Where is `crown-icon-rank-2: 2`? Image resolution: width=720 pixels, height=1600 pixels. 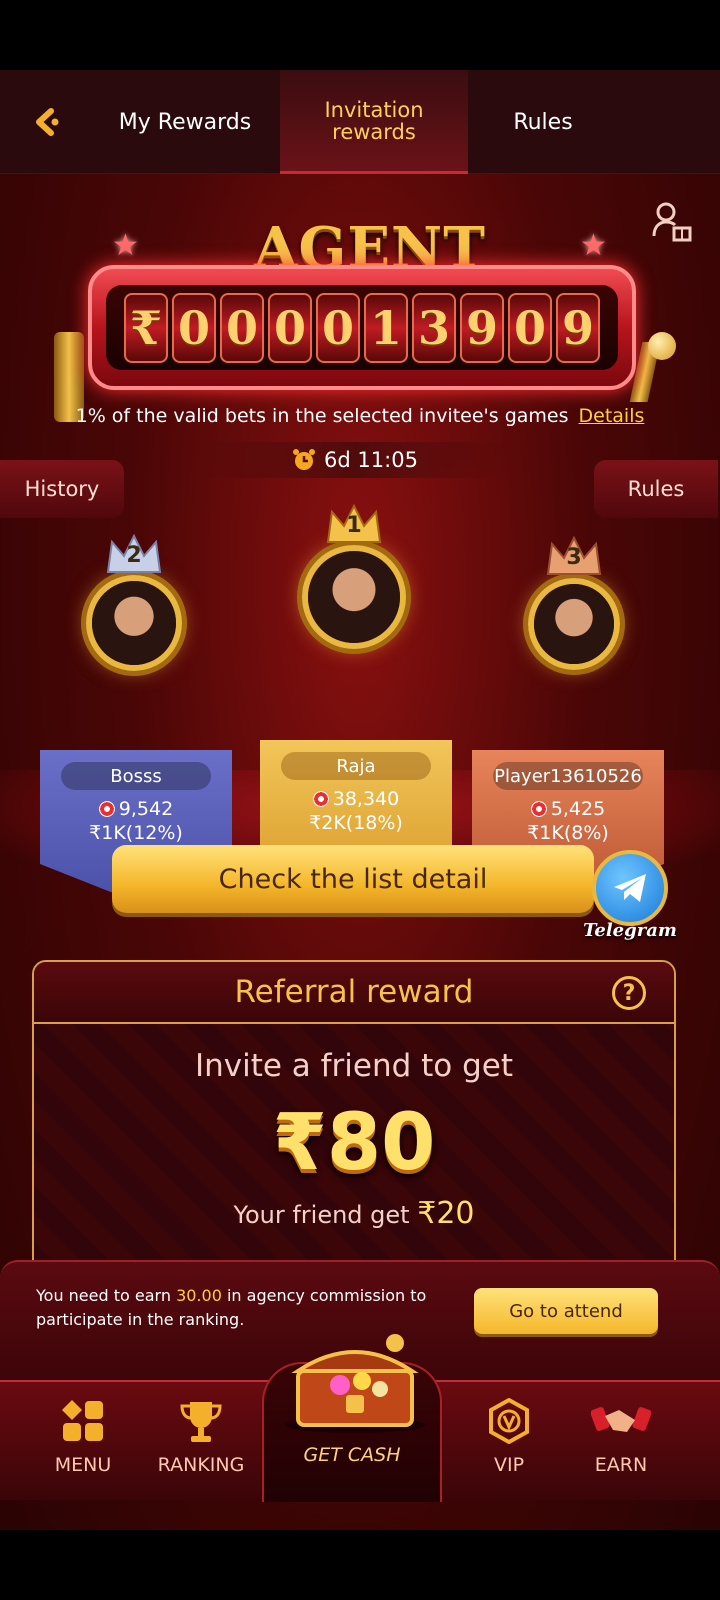
crown-icon-rank-2: 2 is located at coordinates (134, 554).